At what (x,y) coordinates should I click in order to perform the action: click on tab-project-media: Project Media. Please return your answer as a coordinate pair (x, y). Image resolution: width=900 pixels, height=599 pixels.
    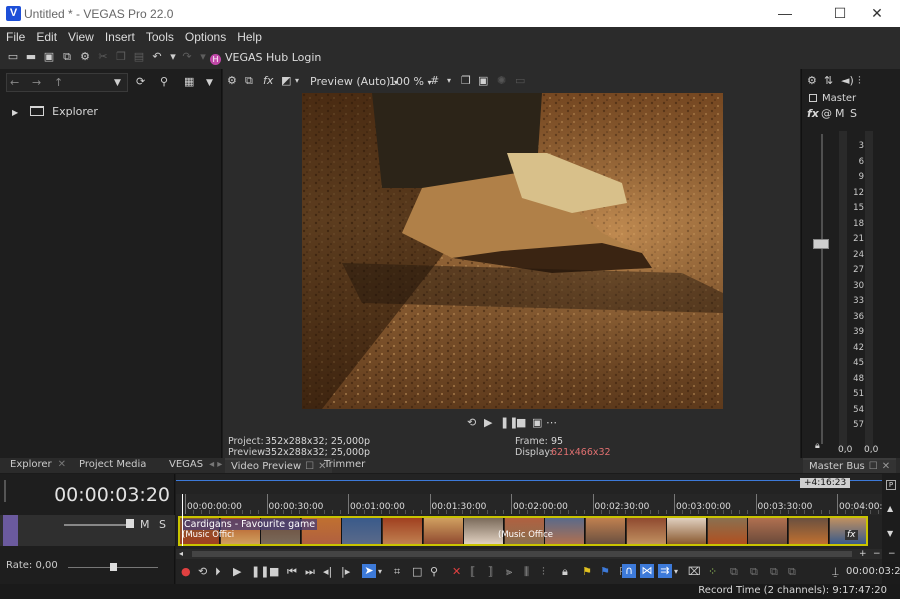
    Looking at the image, I should click on (112, 465).